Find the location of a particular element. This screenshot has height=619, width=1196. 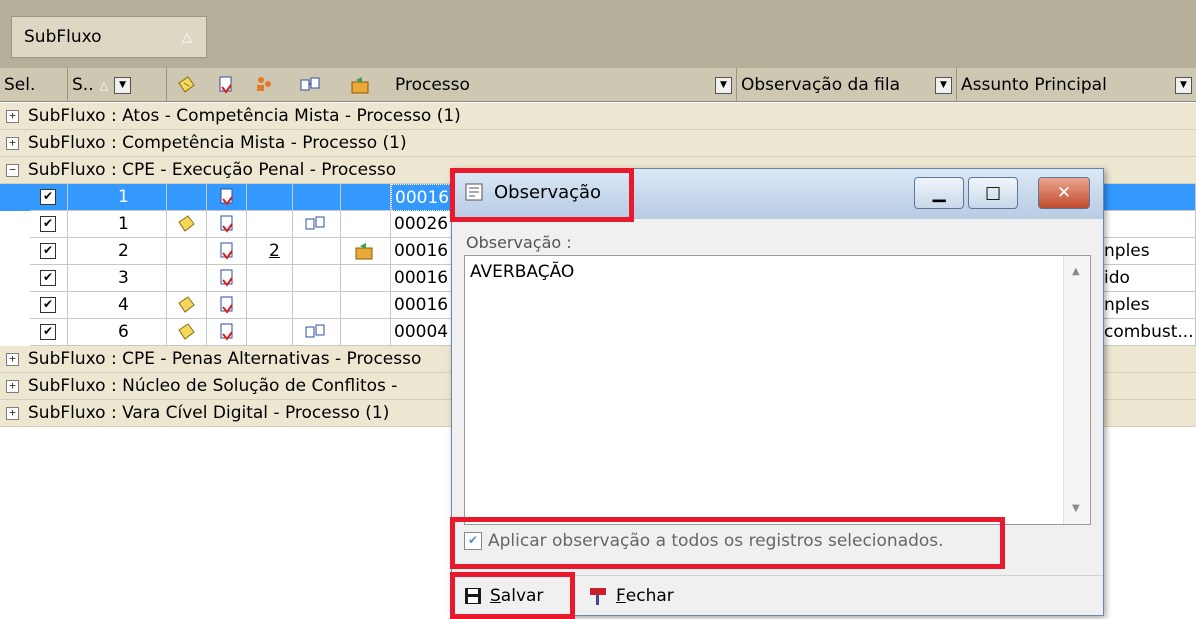

column-header-seq: S.. △ ▼ is located at coordinates (117, 85).